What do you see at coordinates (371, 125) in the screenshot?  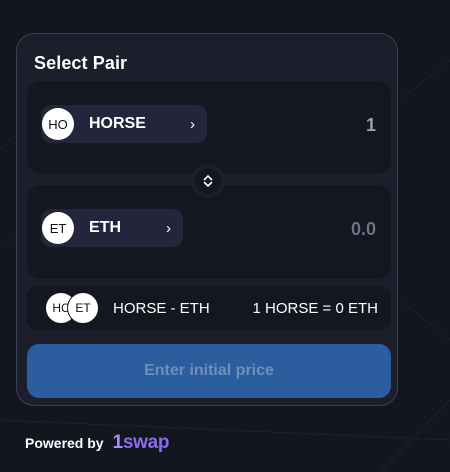 I see `from-amount-input: 1` at bounding box center [371, 125].